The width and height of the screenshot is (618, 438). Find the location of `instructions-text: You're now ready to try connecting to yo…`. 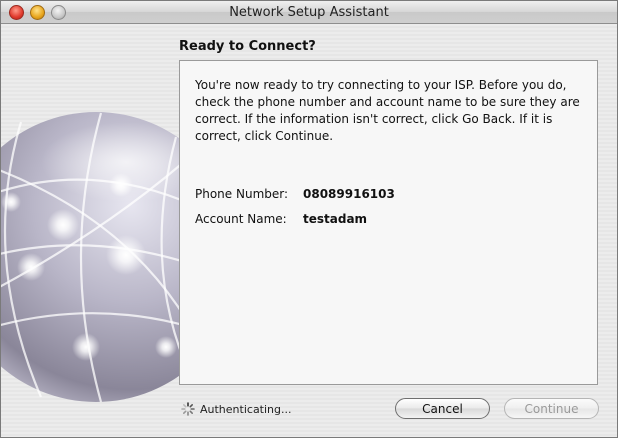

instructions-text: You're now ready to try connecting to yo… is located at coordinates (387, 110).